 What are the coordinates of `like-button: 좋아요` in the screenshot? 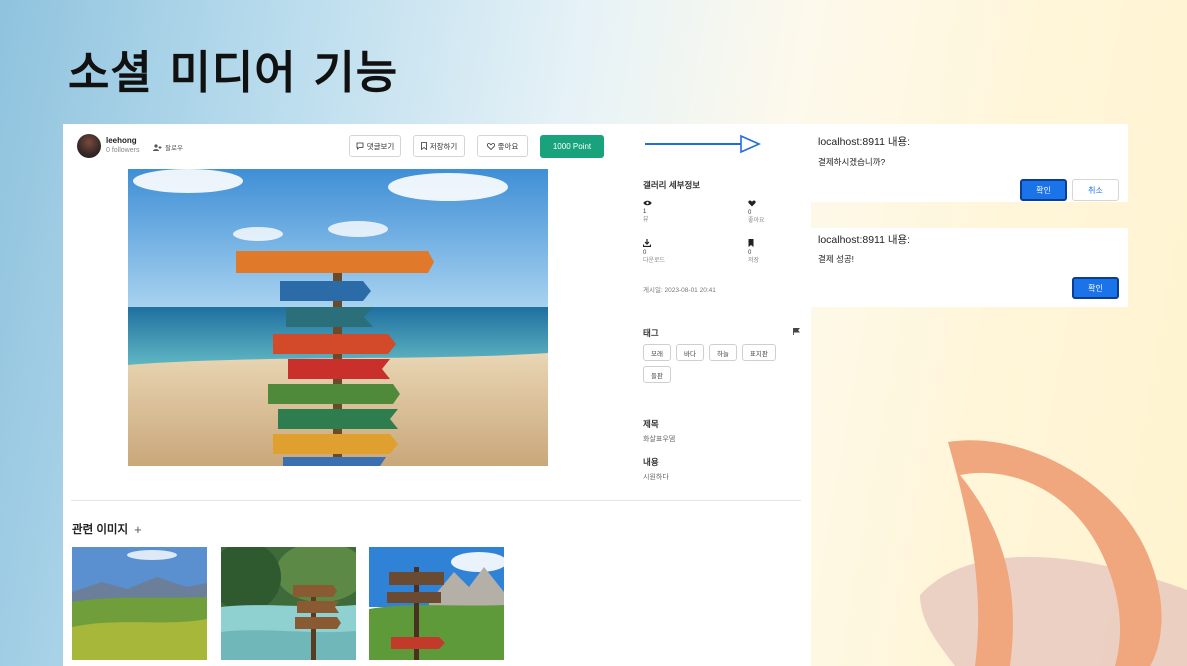 It's located at (502, 146).